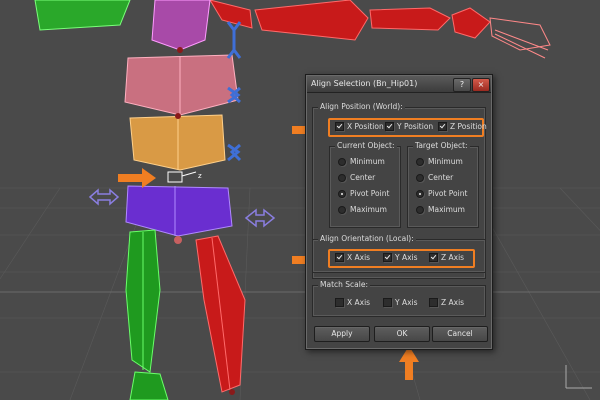  What do you see at coordinates (400, 257) in the screenshot?
I see `orient-y-axis-checkbox: Y Axis` at bounding box center [400, 257].